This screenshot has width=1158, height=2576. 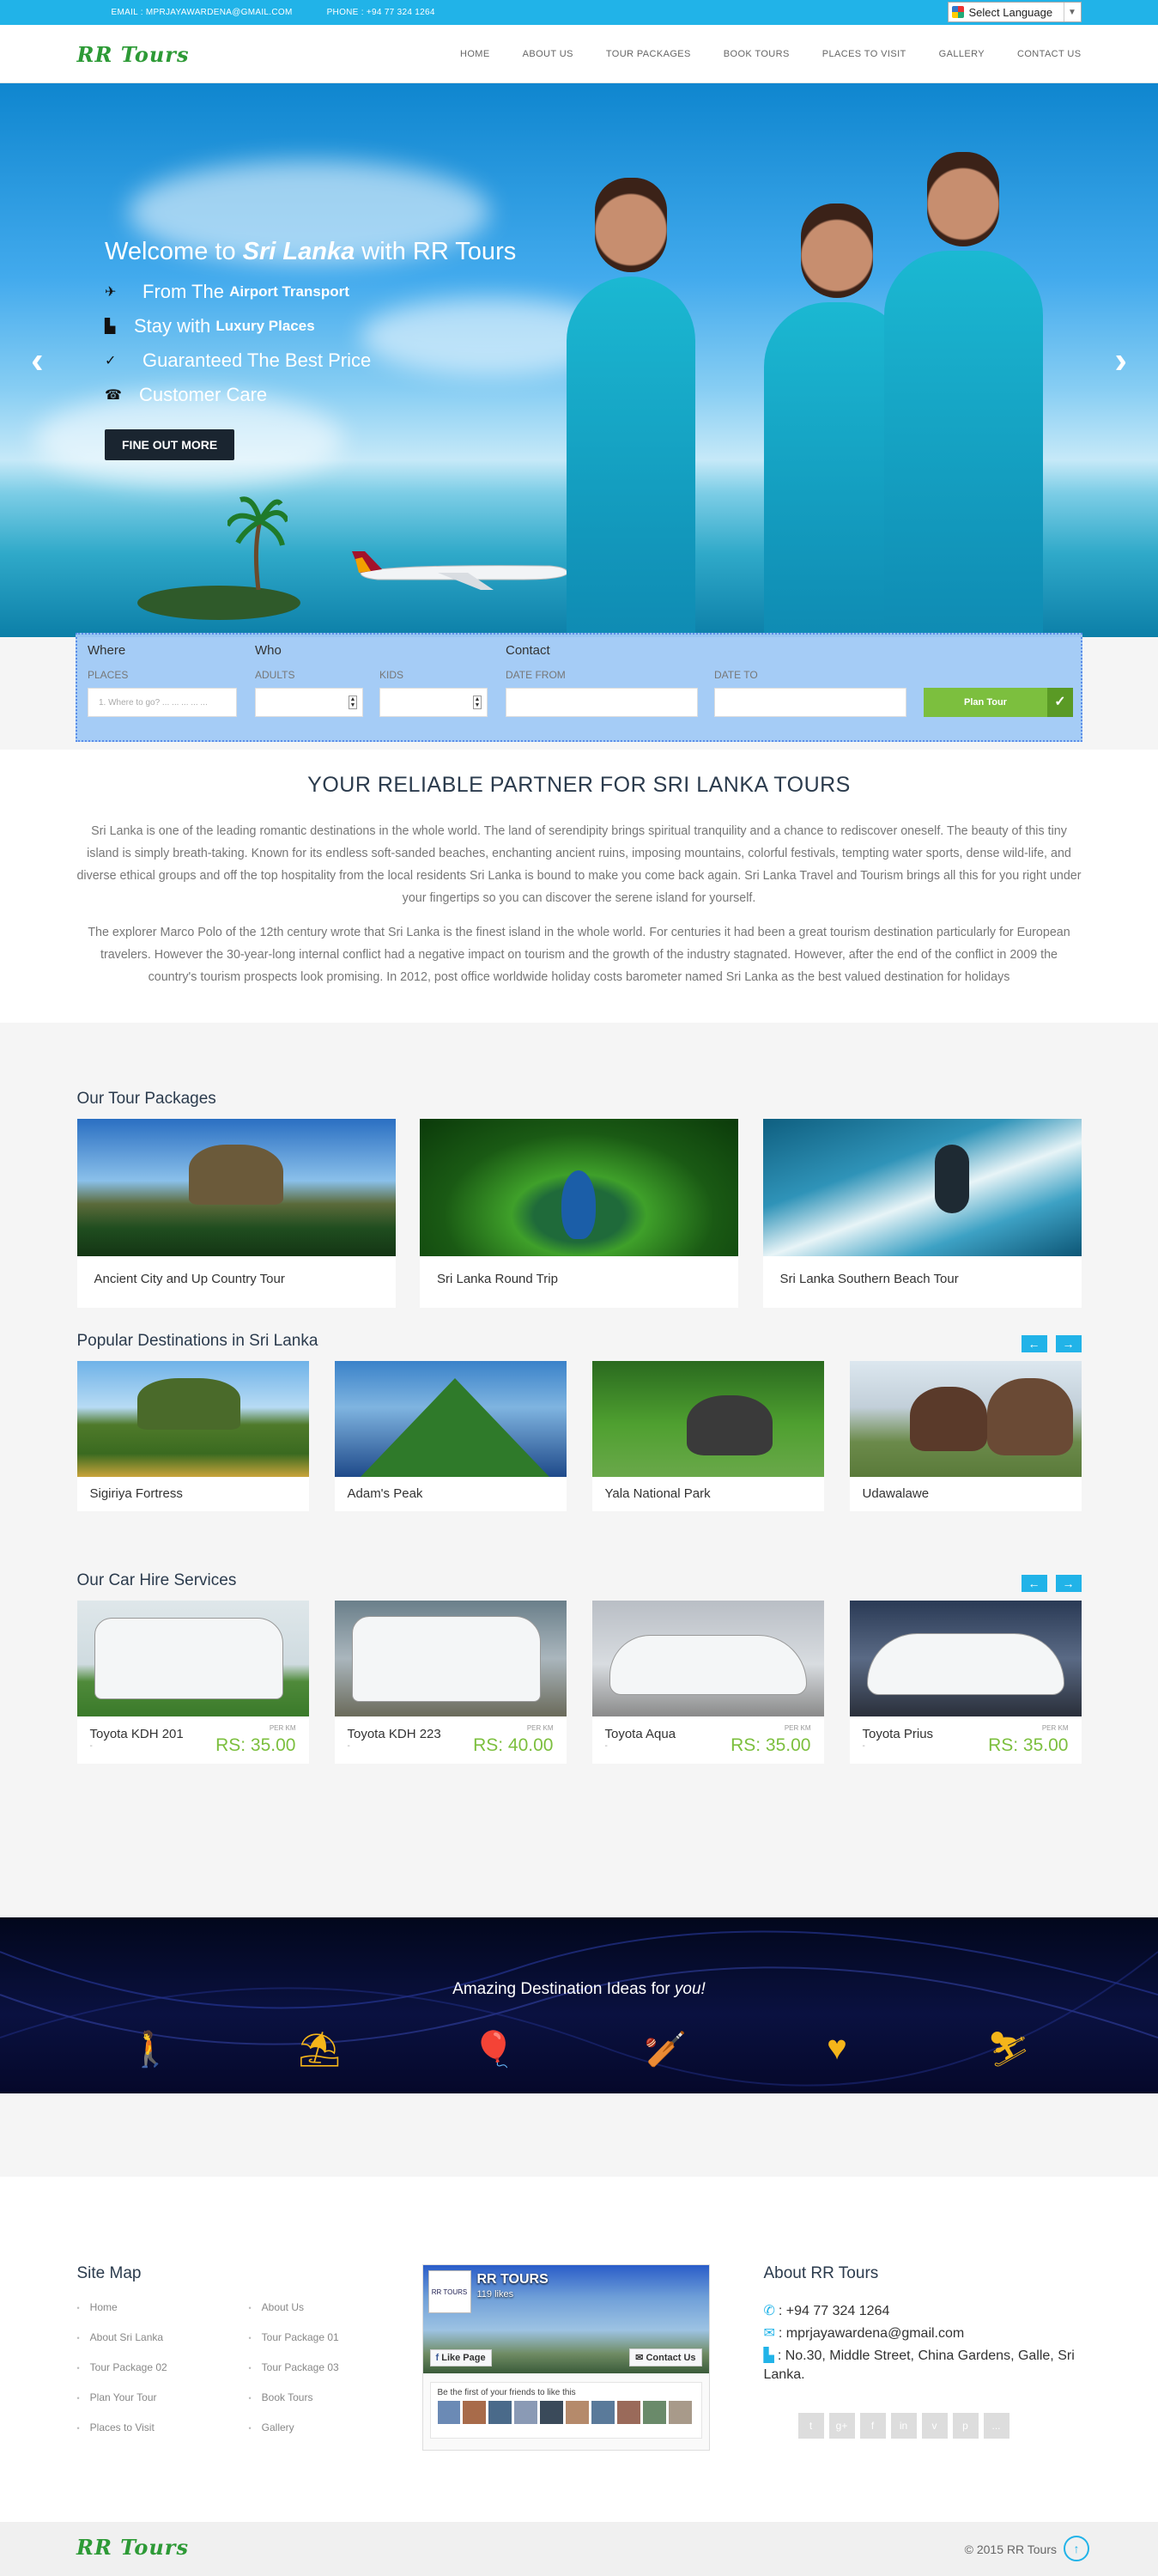 I want to click on nav-tour-packages: TOUR PACKAGES, so click(x=648, y=54).